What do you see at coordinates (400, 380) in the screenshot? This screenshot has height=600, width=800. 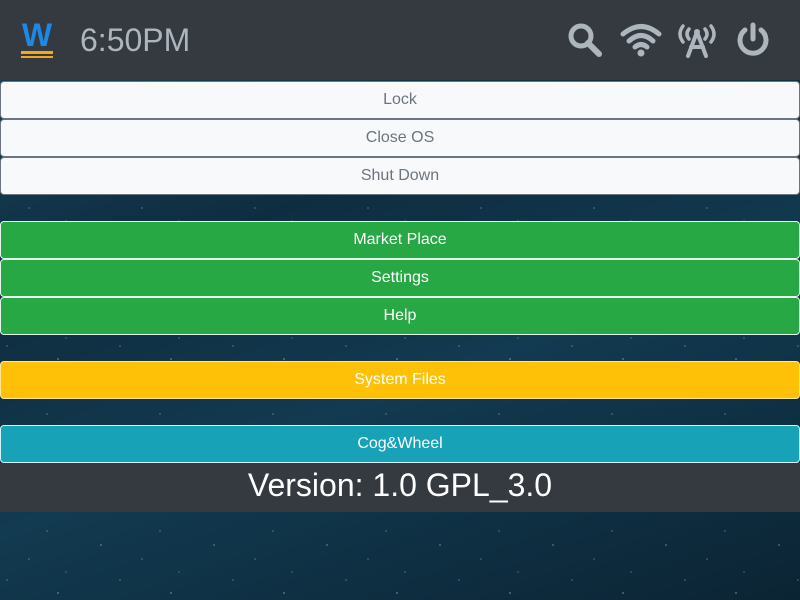 I see `system-files-button: System Files` at bounding box center [400, 380].